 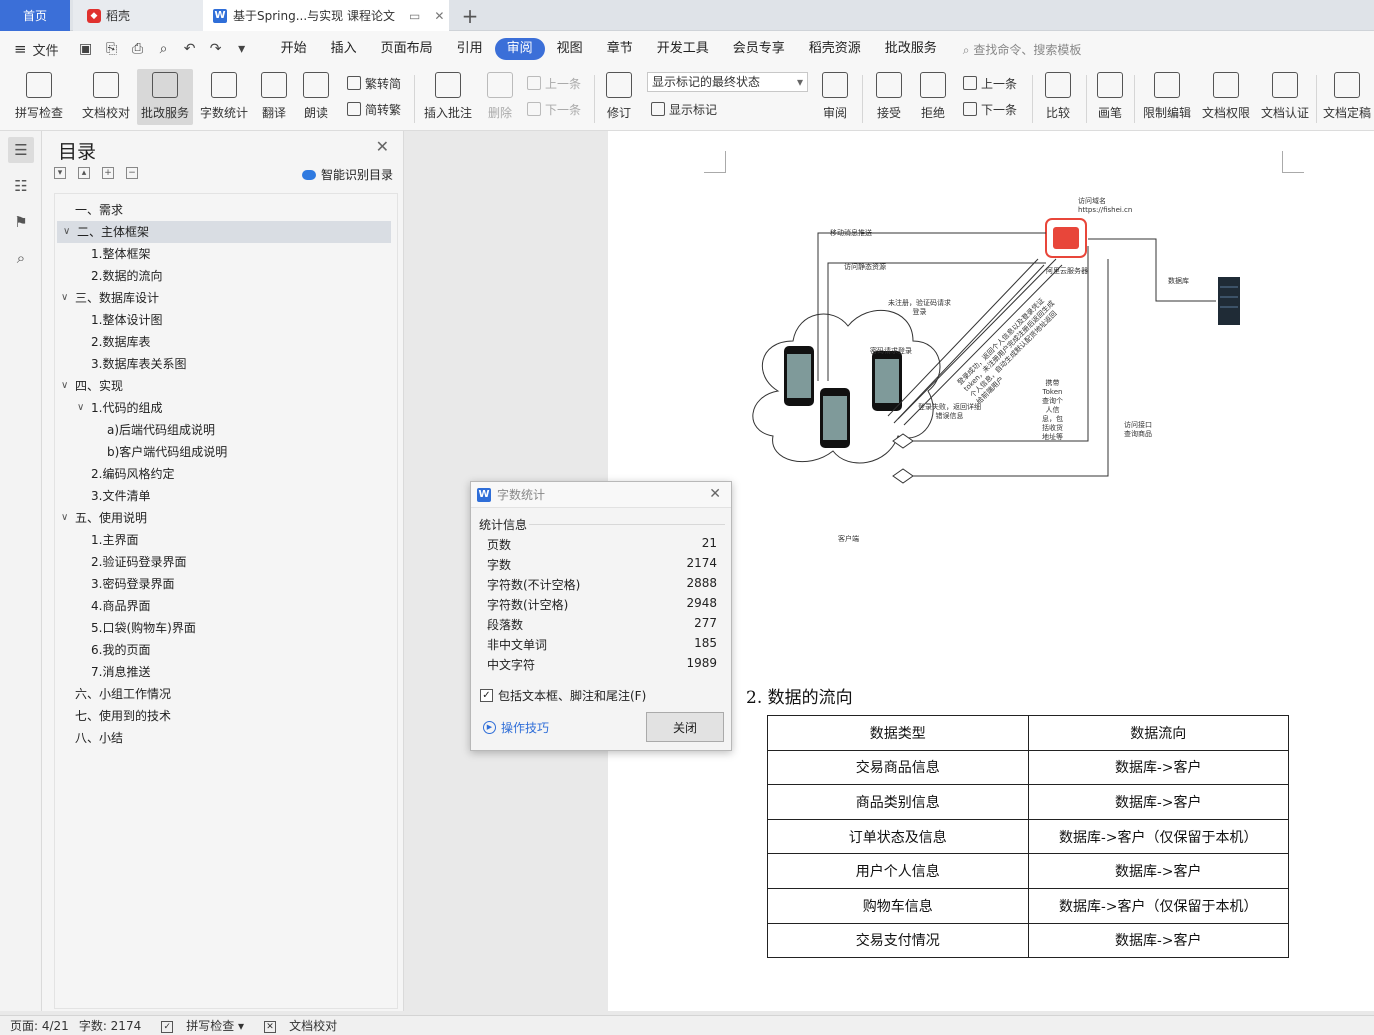 I want to click on accept-change-button: 接受, so click(x=889, y=97).